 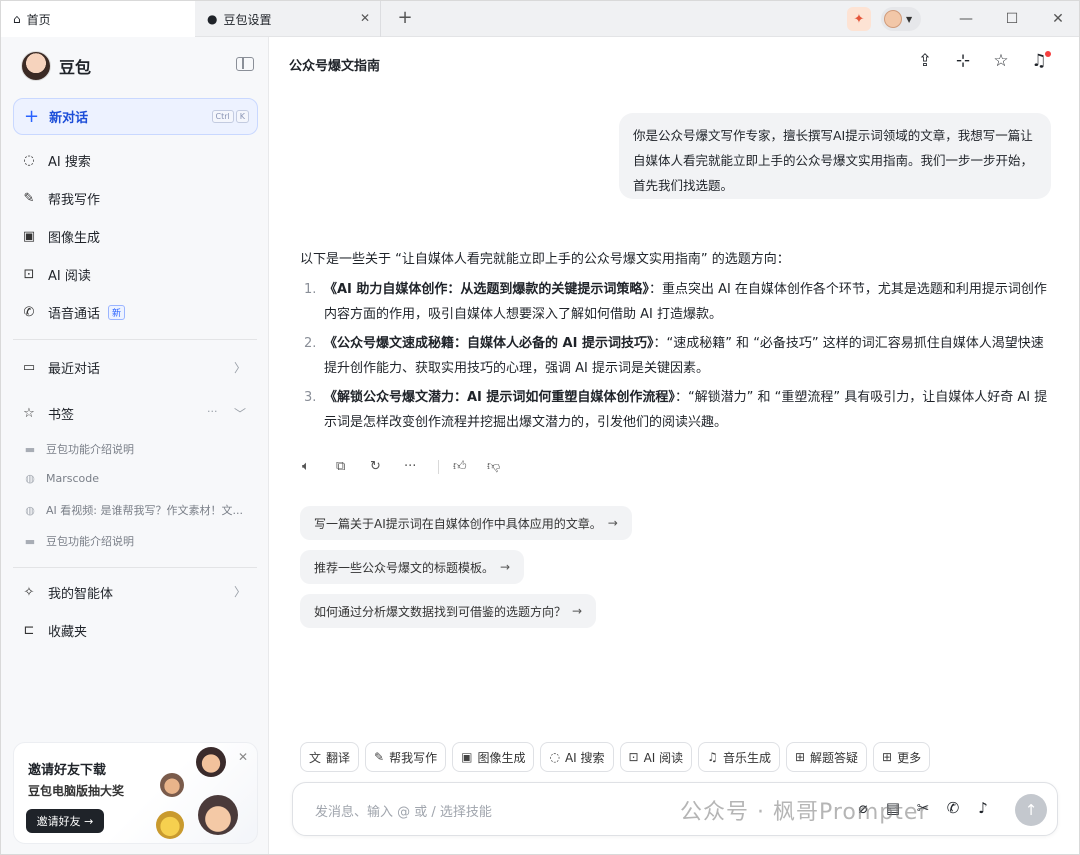 I want to click on phone-icon: ✆, so click(x=953, y=808).